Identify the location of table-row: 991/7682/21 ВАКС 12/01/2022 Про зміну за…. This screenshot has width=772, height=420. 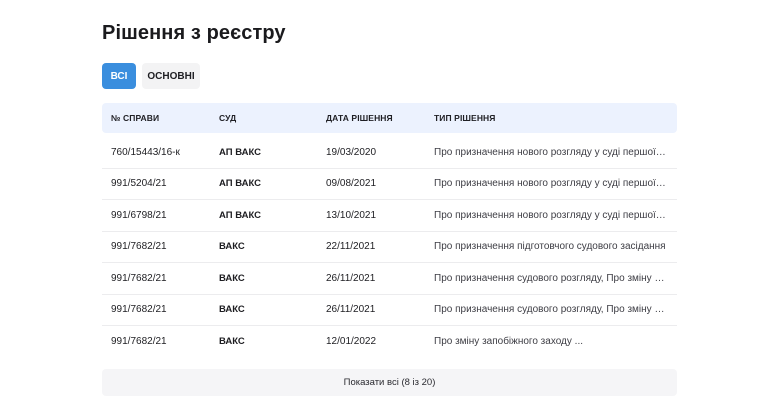
(389, 342).